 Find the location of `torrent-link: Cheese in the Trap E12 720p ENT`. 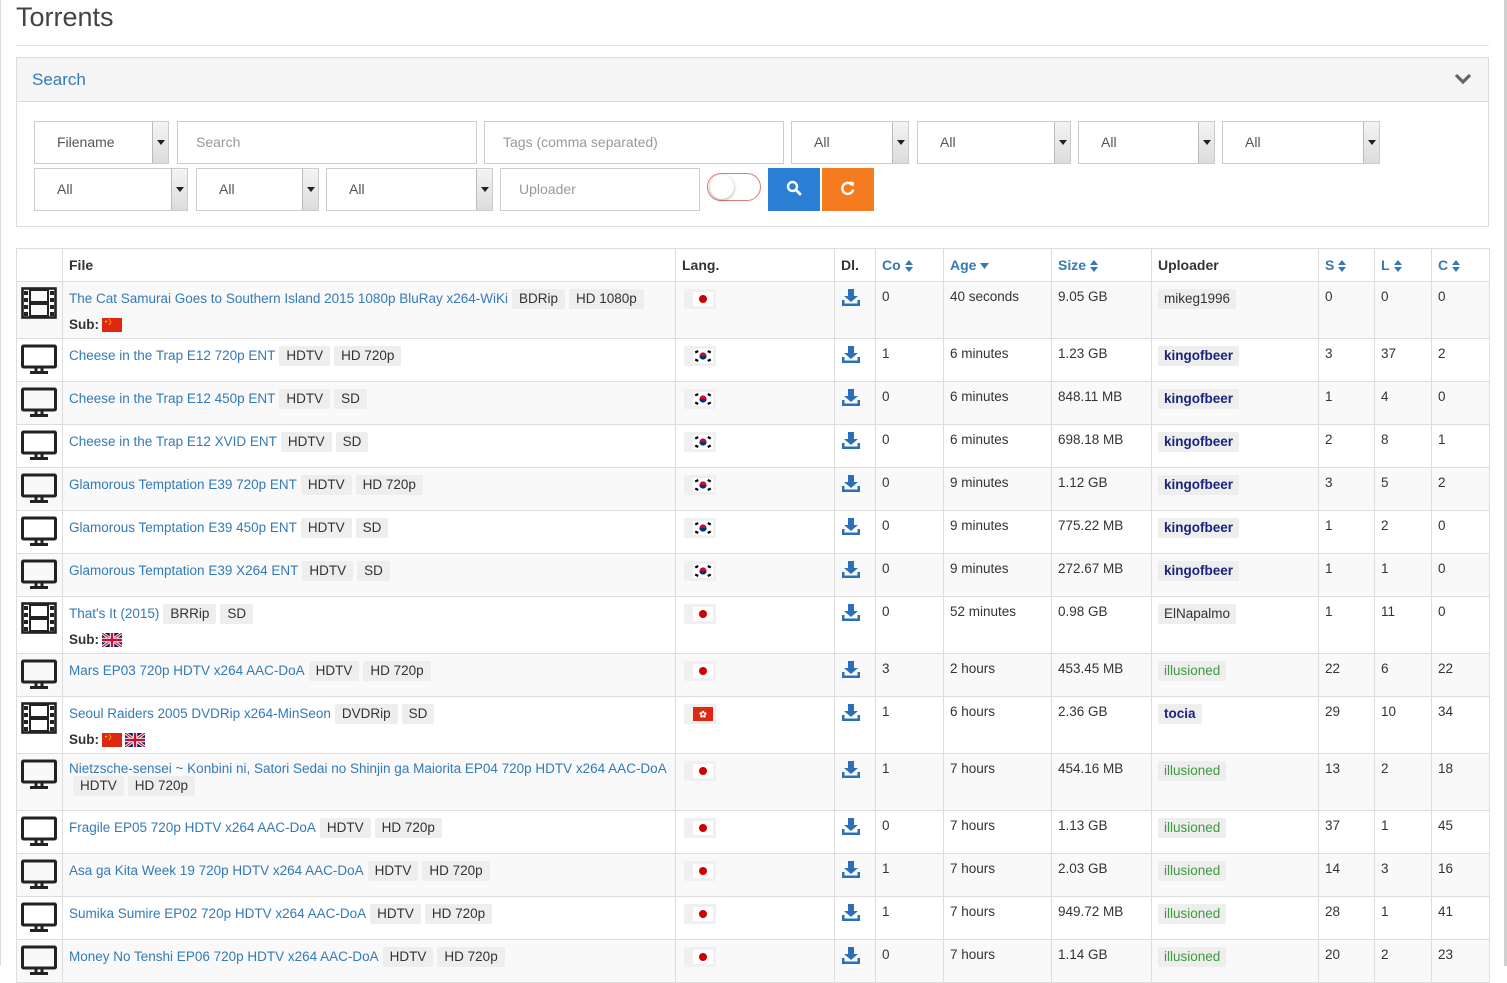

torrent-link: Cheese in the Trap E12 720p ENT is located at coordinates (172, 355).